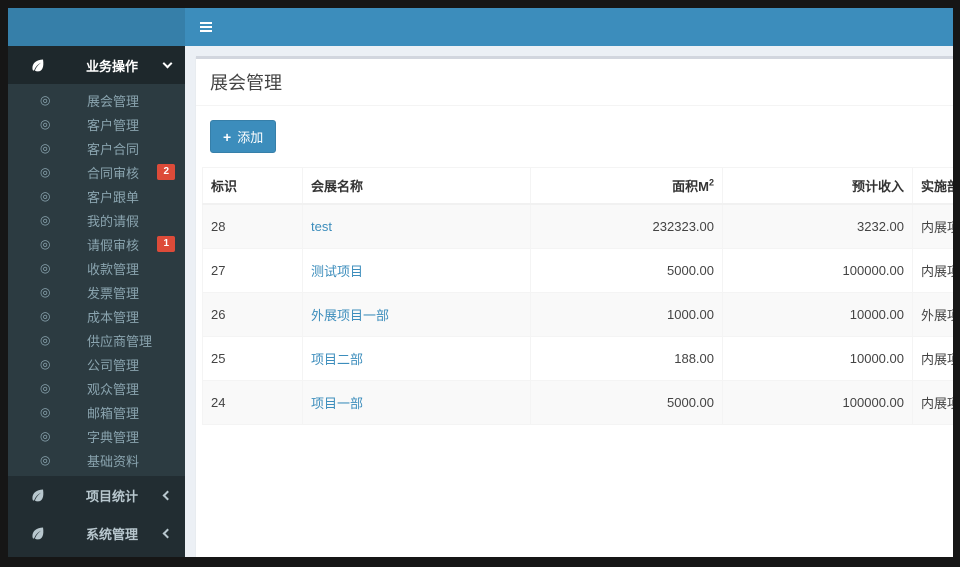  What do you see at coordinates (252, 270) in the screenshot?
I see `cell-id: 27` at bounding box center [252, 270].